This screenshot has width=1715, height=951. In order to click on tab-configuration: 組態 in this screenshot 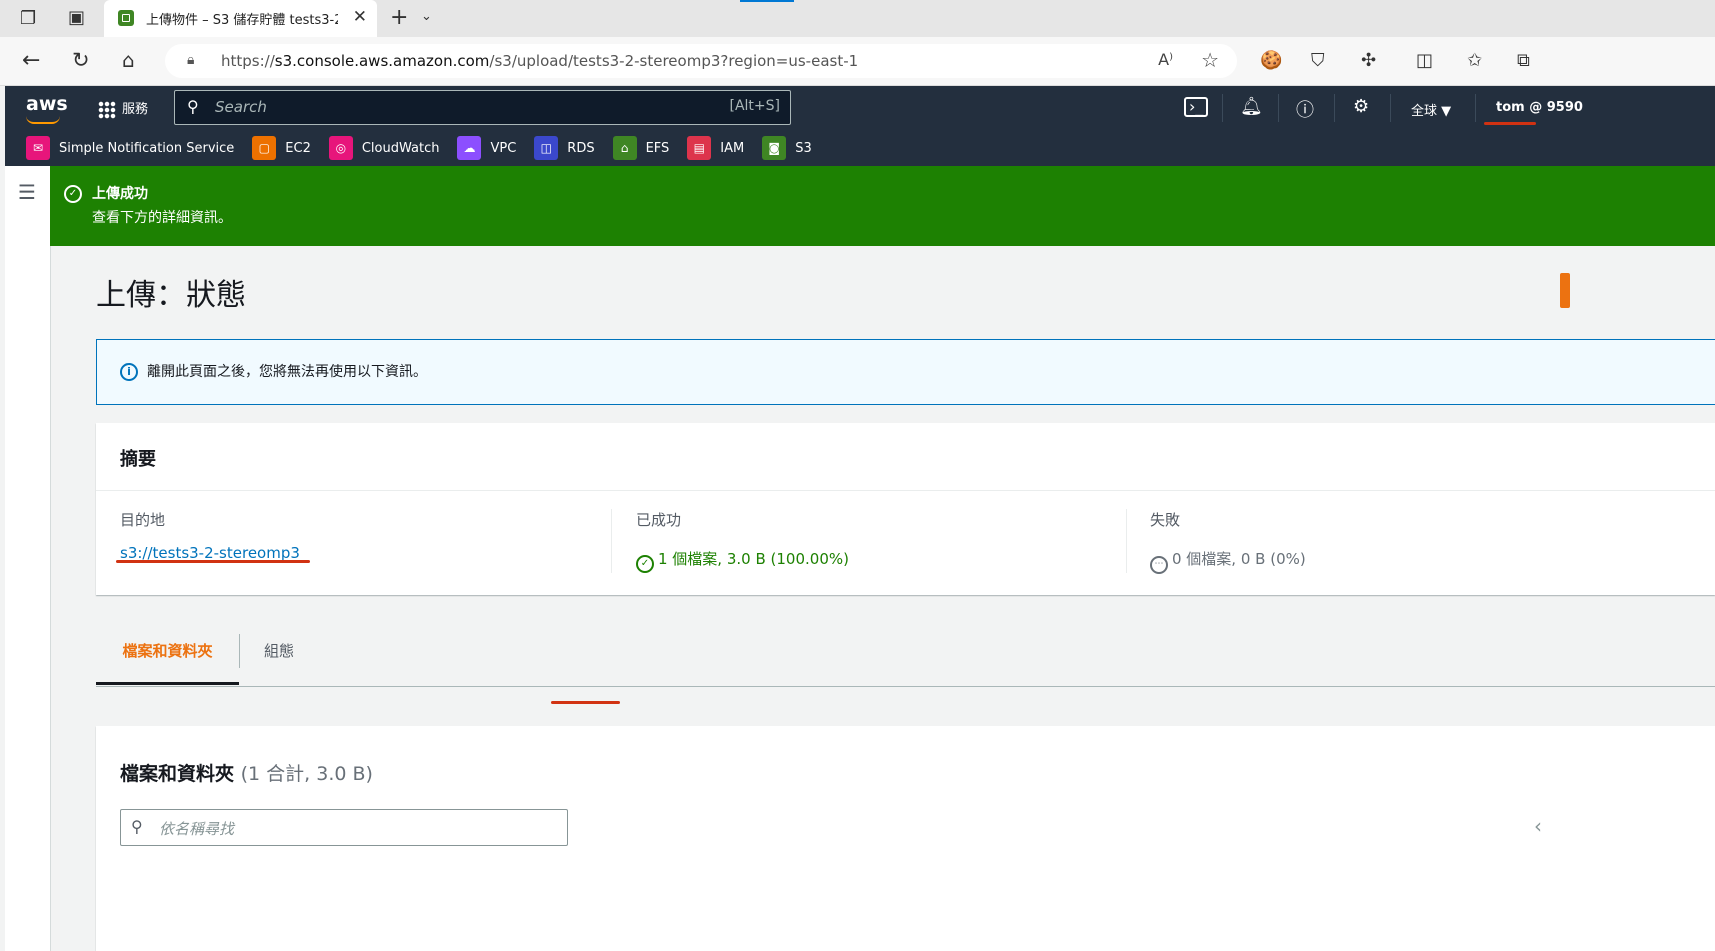, I will do `click(279, 657)`.